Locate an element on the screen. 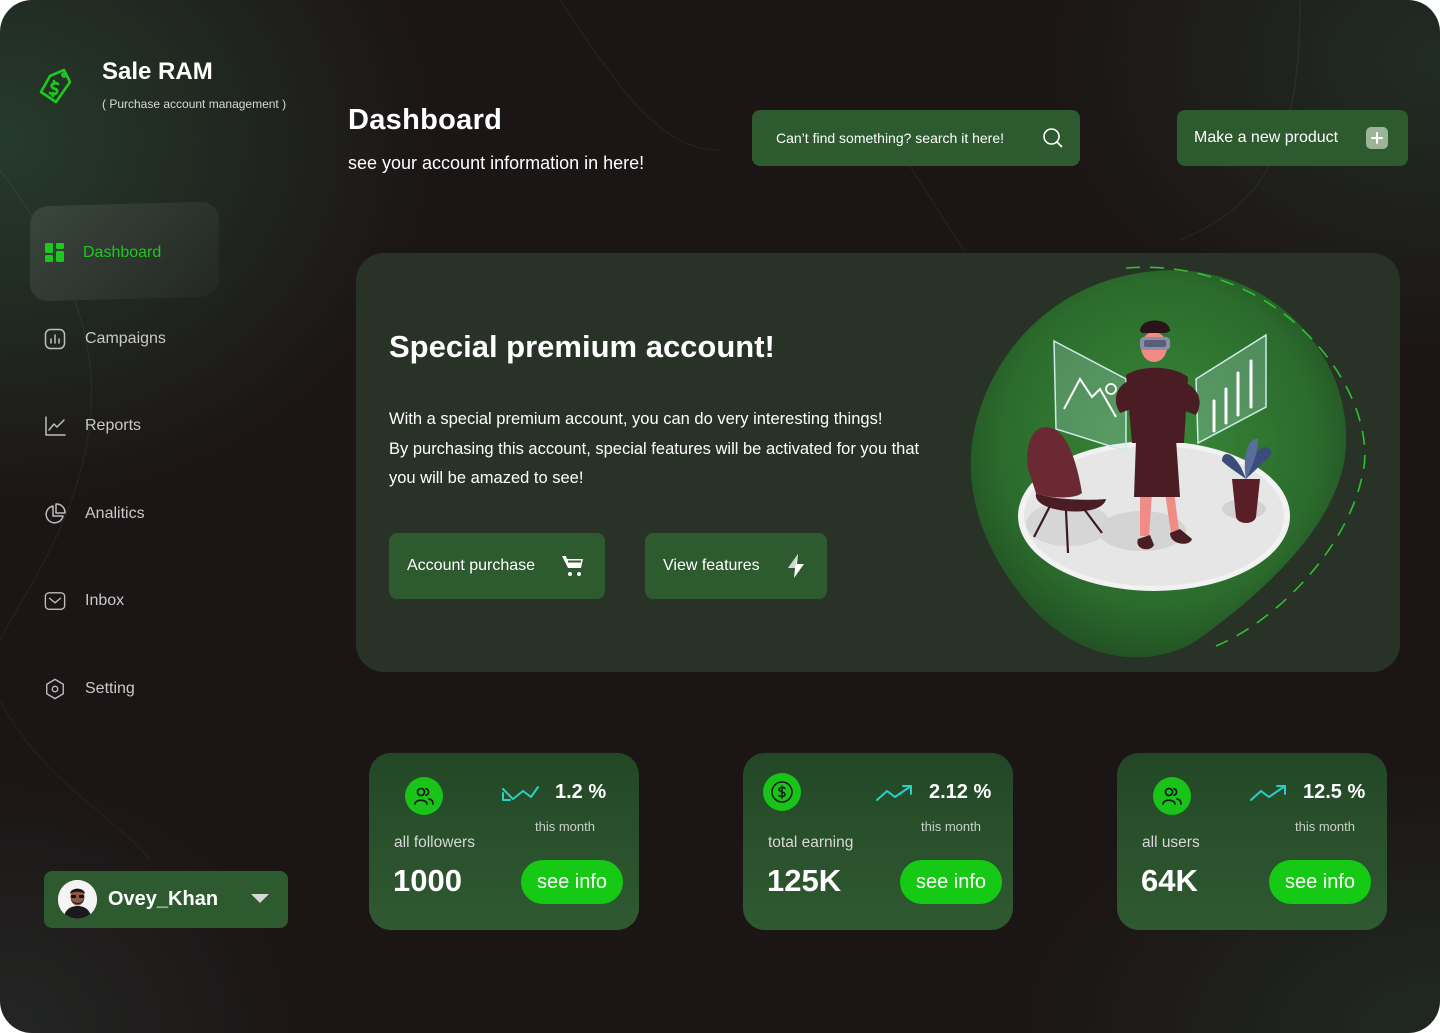 This screenshot has width=1440, height=1033. search-placeholder: Can’t find something? search it here! is located at coordinates (890, 138).